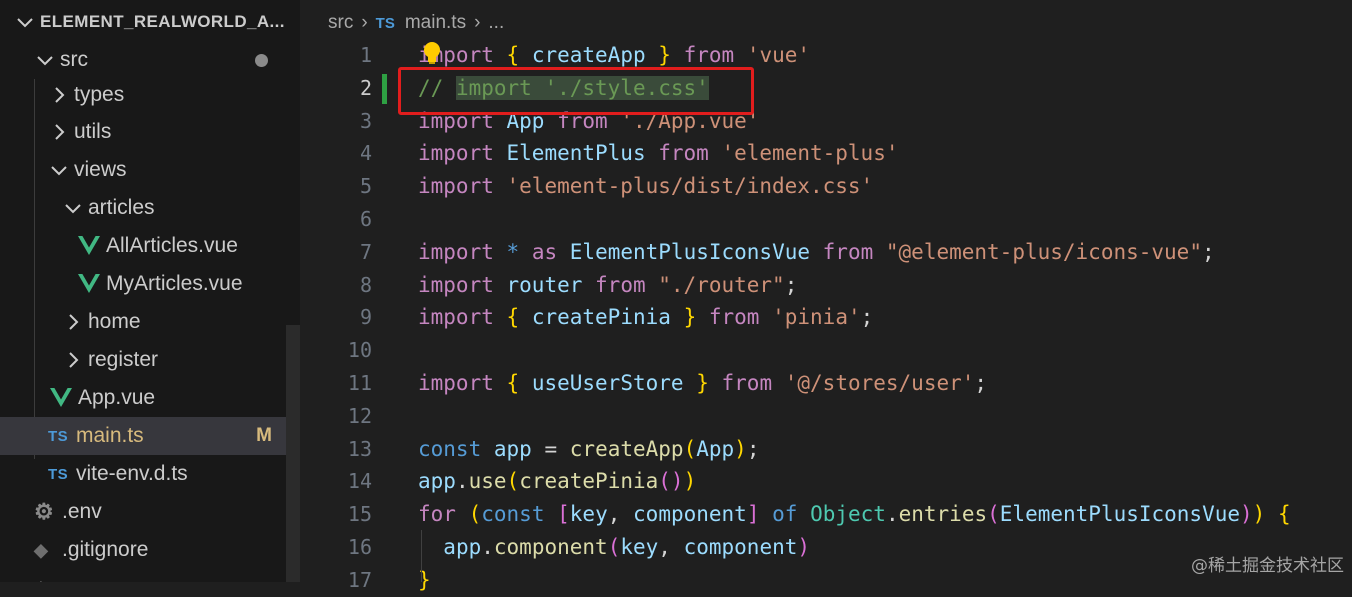 This screenshot has height=597, width=1352. I want to click on line-number: 13, so click(359, 448).